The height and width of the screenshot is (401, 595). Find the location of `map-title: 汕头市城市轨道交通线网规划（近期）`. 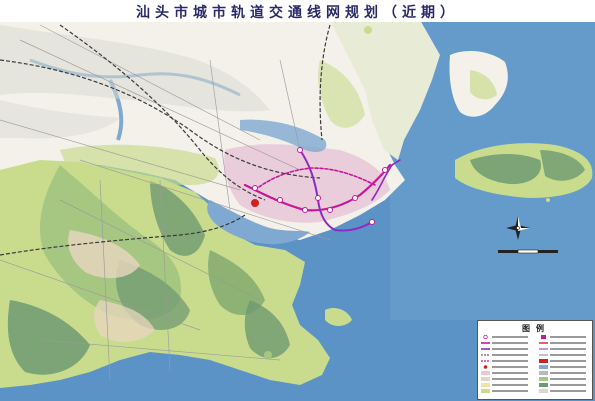

map-title: 汕头市城市轨道交通线网规划（近期） is located at coordinates (297, 13).